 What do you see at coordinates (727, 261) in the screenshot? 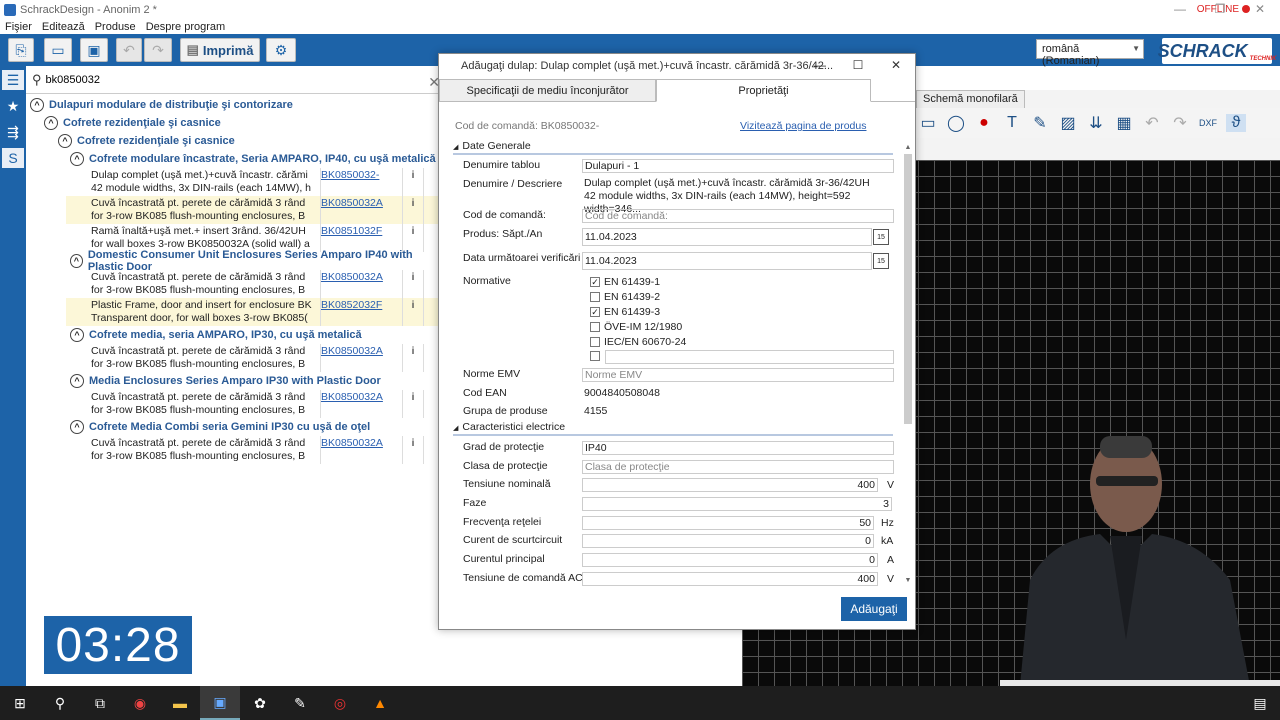
I see `next-check-date-field: 11.04.2023` at bounding box center [727, 261].